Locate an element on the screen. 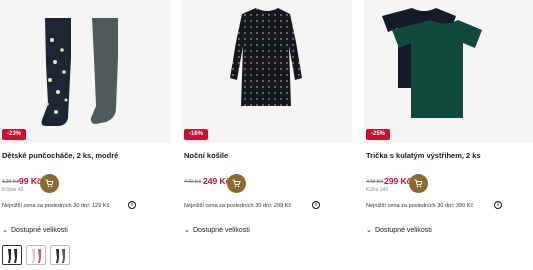 The width and height of the screenshot is (533, 270). unit-price: Kč/pár 49 is located at coordinates (13, 190).